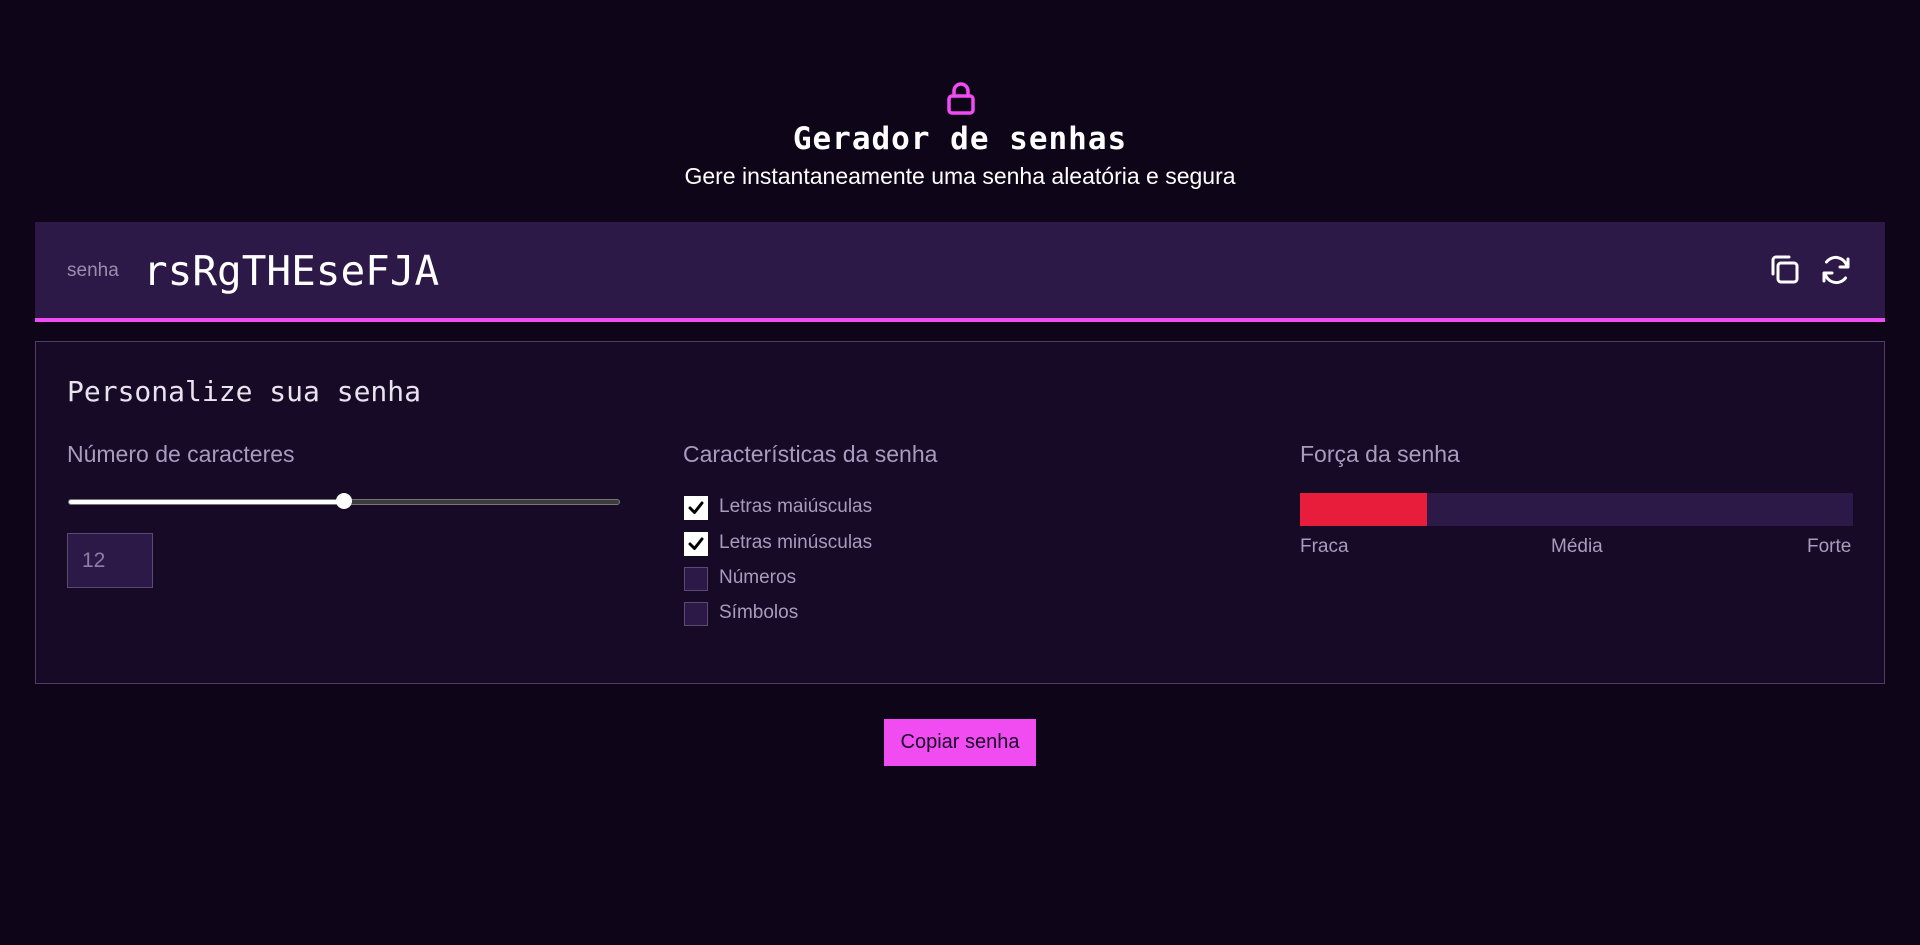 This screenshot has width=1920, height=945. What do you see at coordinates (291, 271) in the screenshot?
I see `password-value: rsRgTHEseFJA` at bounding box center [291, 271].